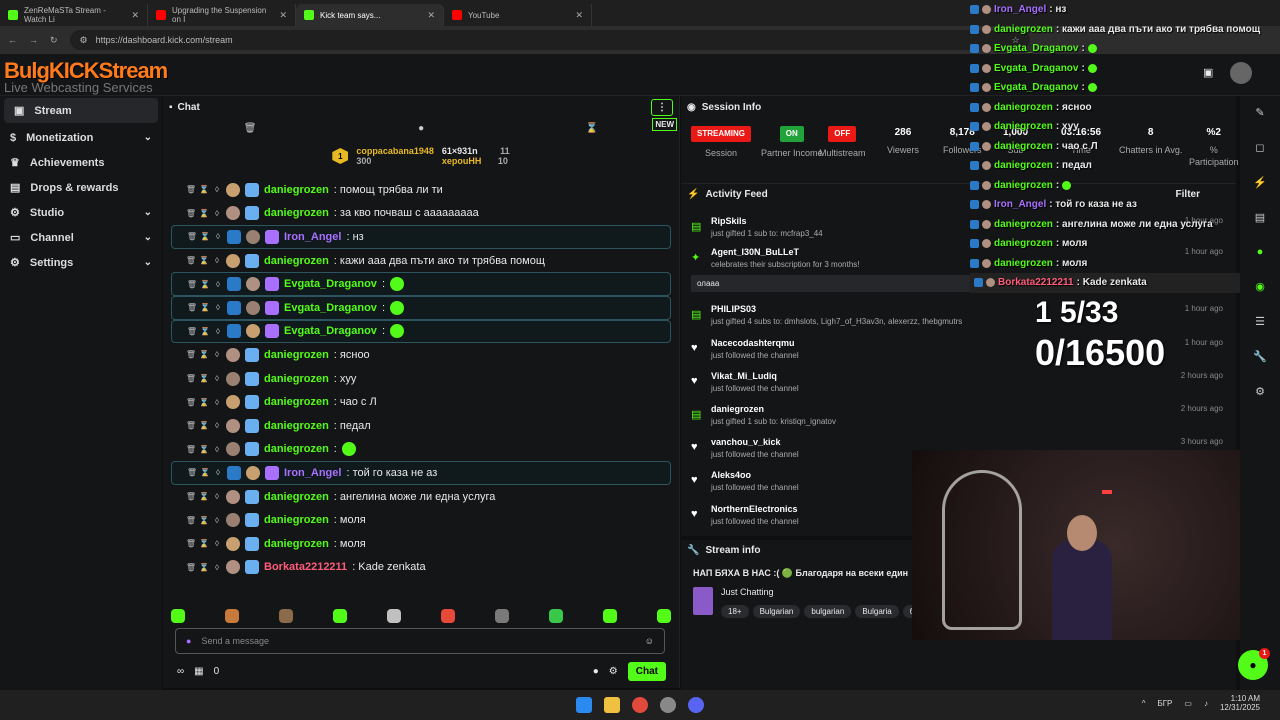 This screenshot has width=1280, height=720. Describe the element at coordinates (1260, 217) in the screenshot. I see `file-icon: ▤` at that location.